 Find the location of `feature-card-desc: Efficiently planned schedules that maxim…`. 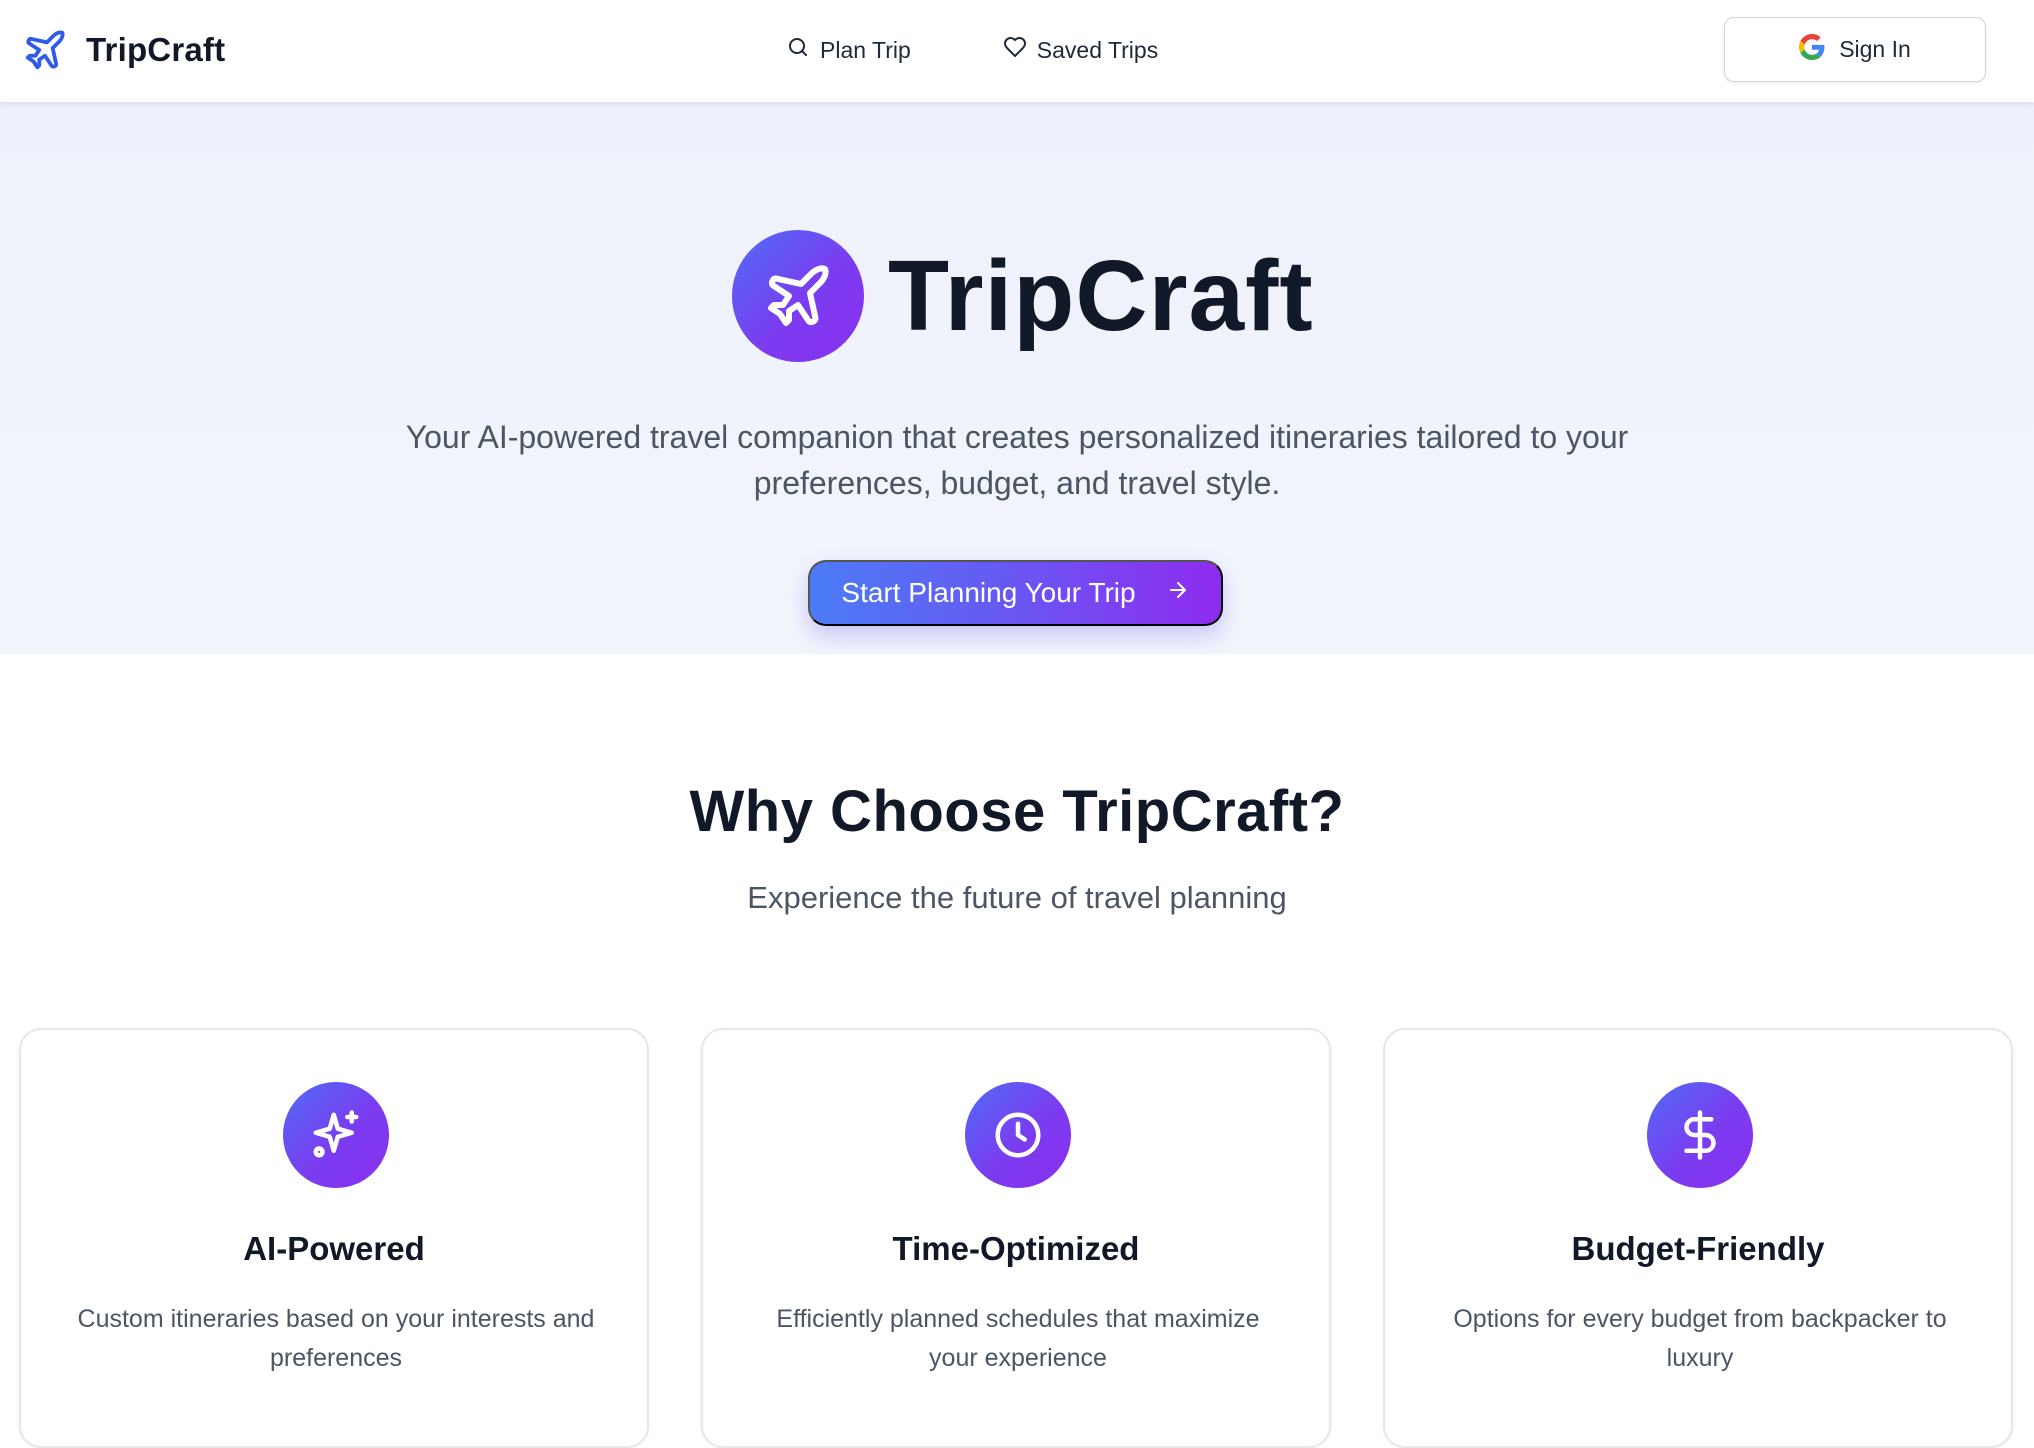

feature-card-desc: Efficiently planned schedules that maxim… is located at coordinates (1018, 1338).